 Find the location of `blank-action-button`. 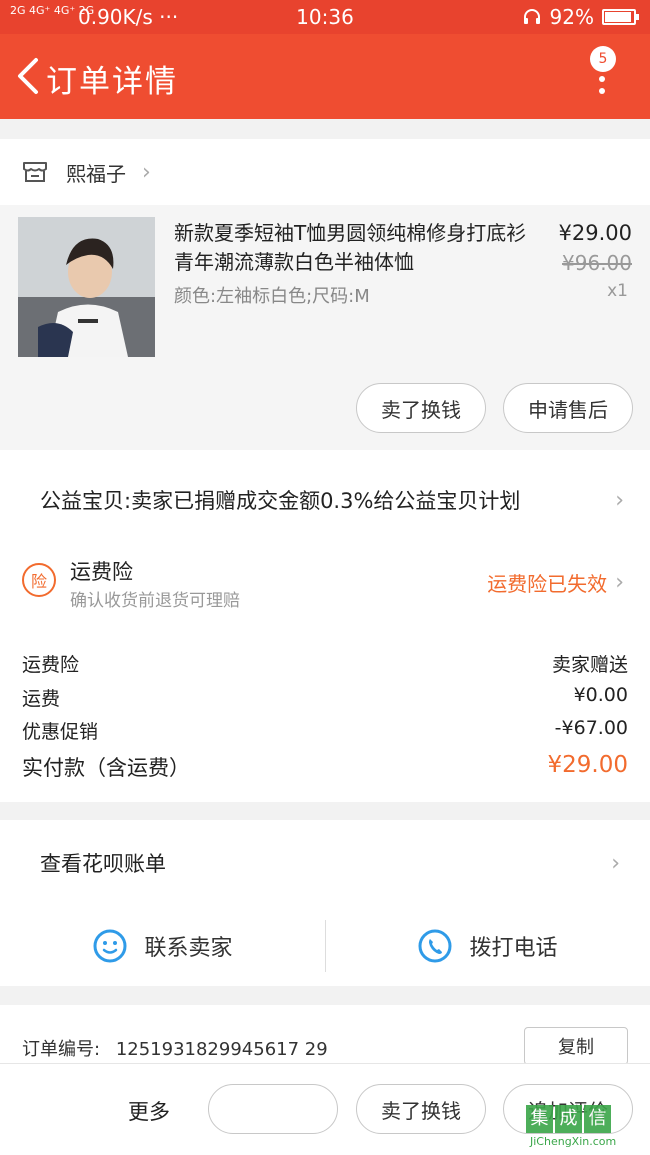

blank-action-button is located at coordinates (273, 1109).